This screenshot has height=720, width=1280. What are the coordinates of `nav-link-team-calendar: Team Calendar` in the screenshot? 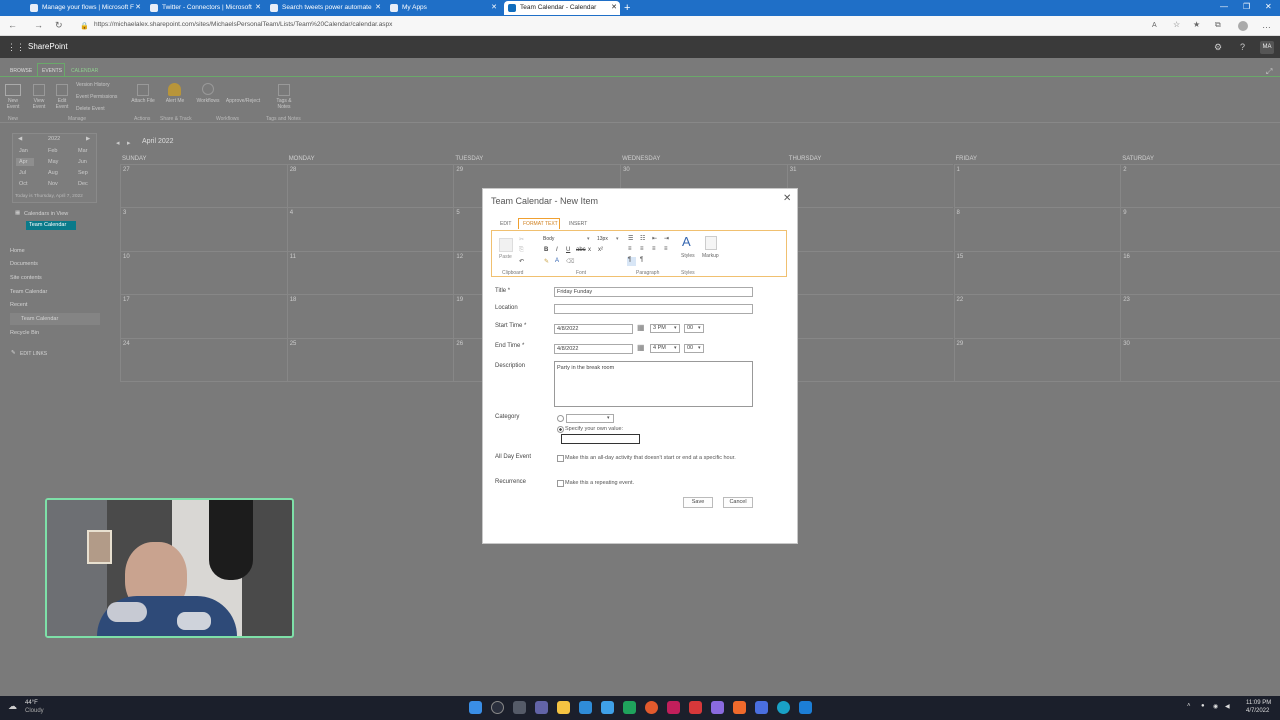 It's located at (28, 292).